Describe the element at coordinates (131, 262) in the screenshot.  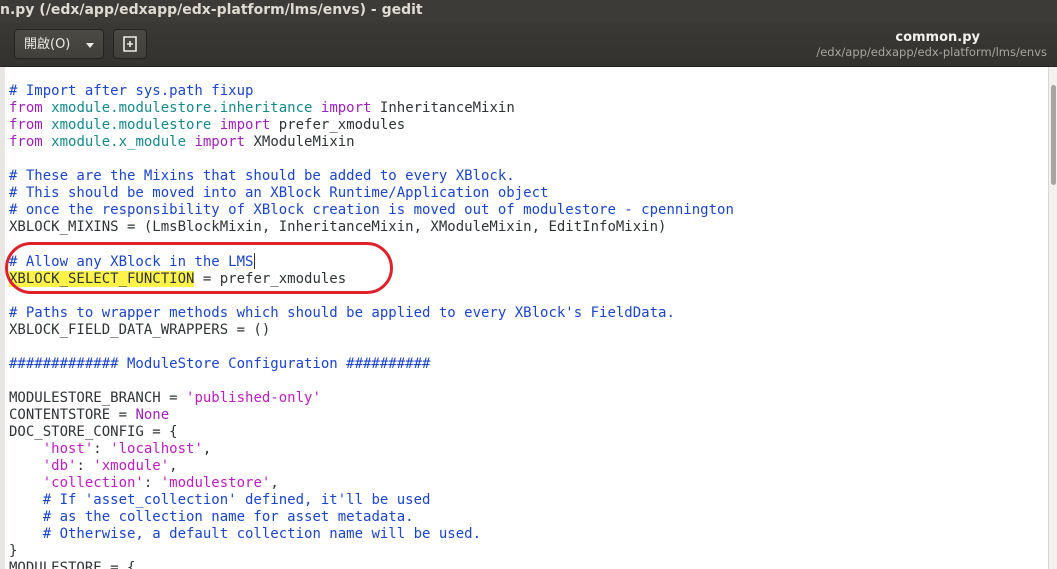
I see `code-comment: # Allow any XBlock in the LMS` at that location.